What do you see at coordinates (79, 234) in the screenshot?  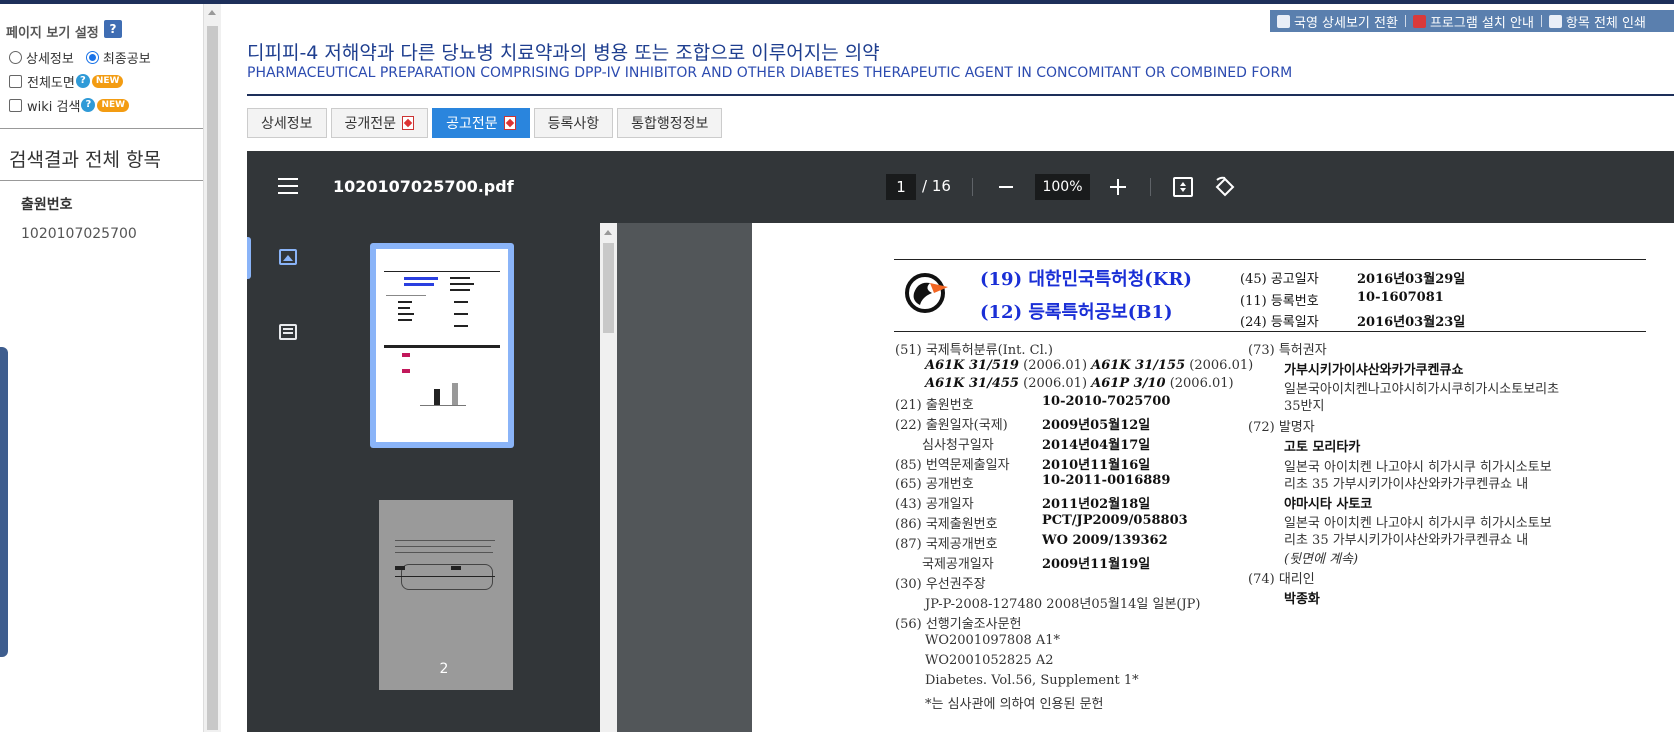 I see `application-number-value: 1020107025700` at bounding box center [79, 234].